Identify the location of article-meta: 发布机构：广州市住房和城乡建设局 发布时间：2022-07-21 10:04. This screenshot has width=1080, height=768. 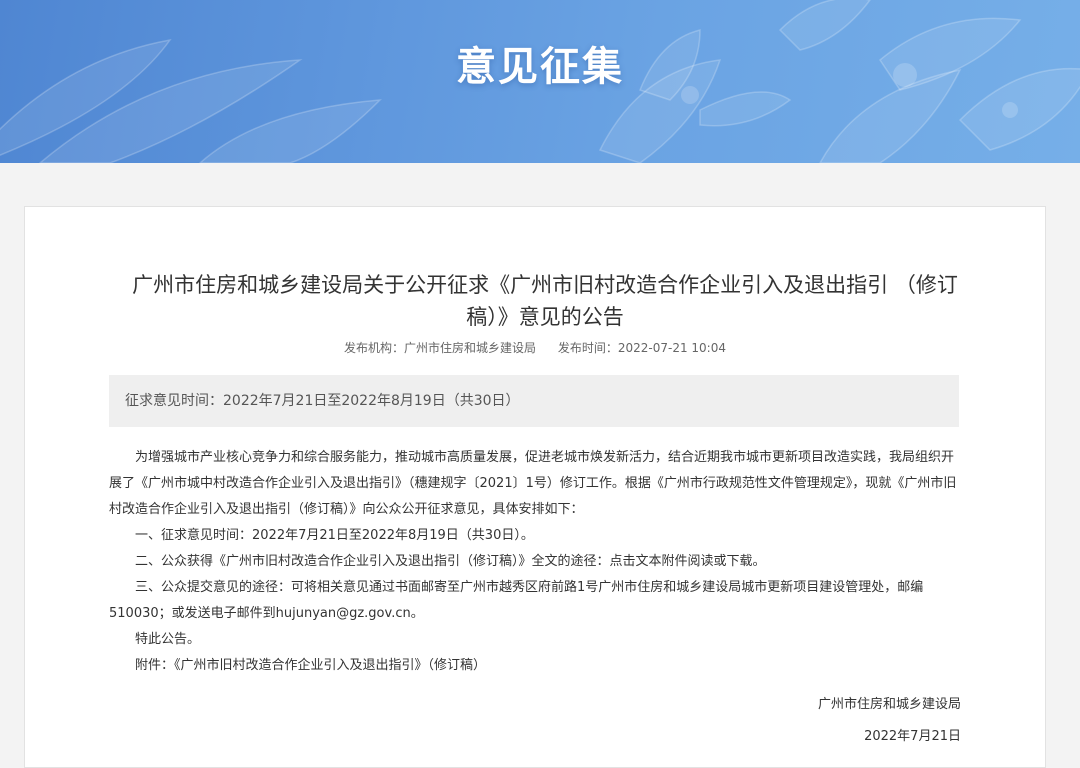
(535, 347).